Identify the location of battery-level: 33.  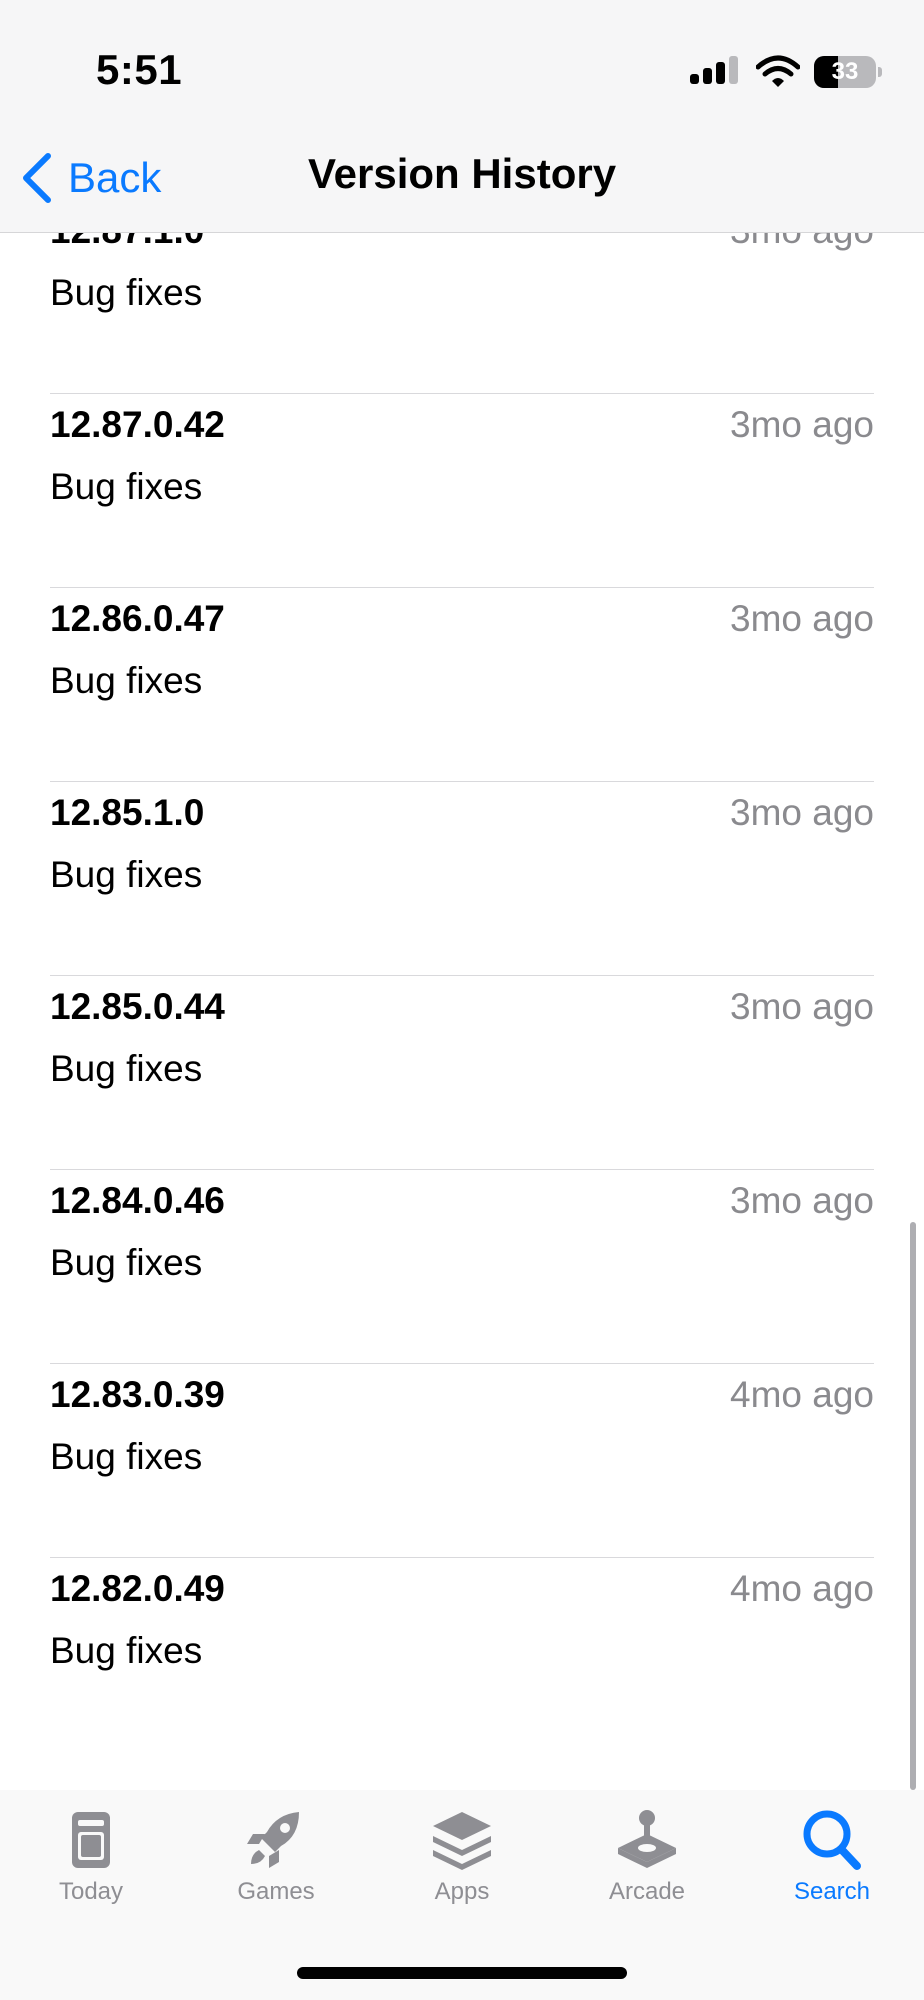
(845, 71).